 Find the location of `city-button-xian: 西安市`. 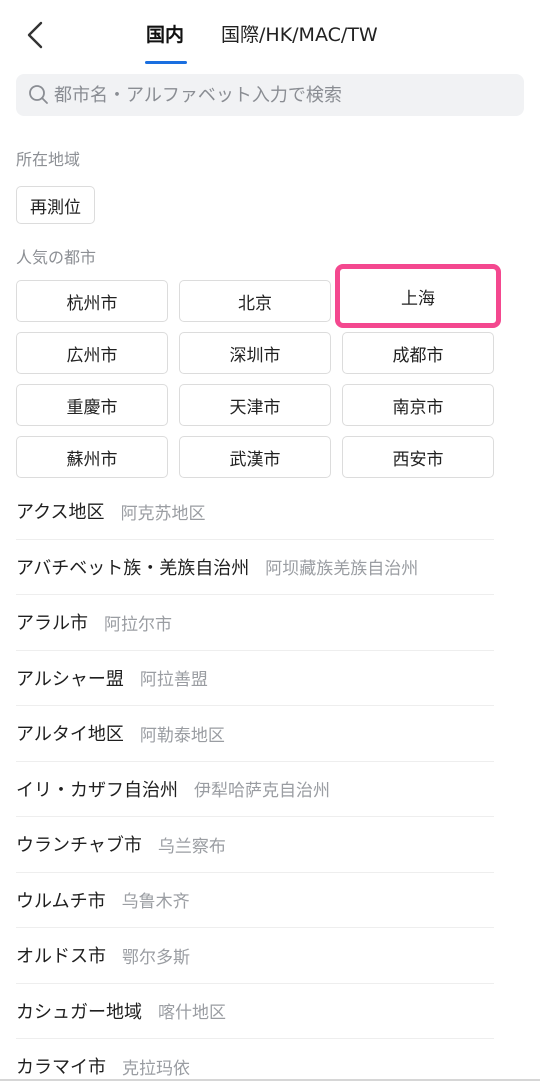

city-button-xian: 西安市 is located at coordinates (418, 457).